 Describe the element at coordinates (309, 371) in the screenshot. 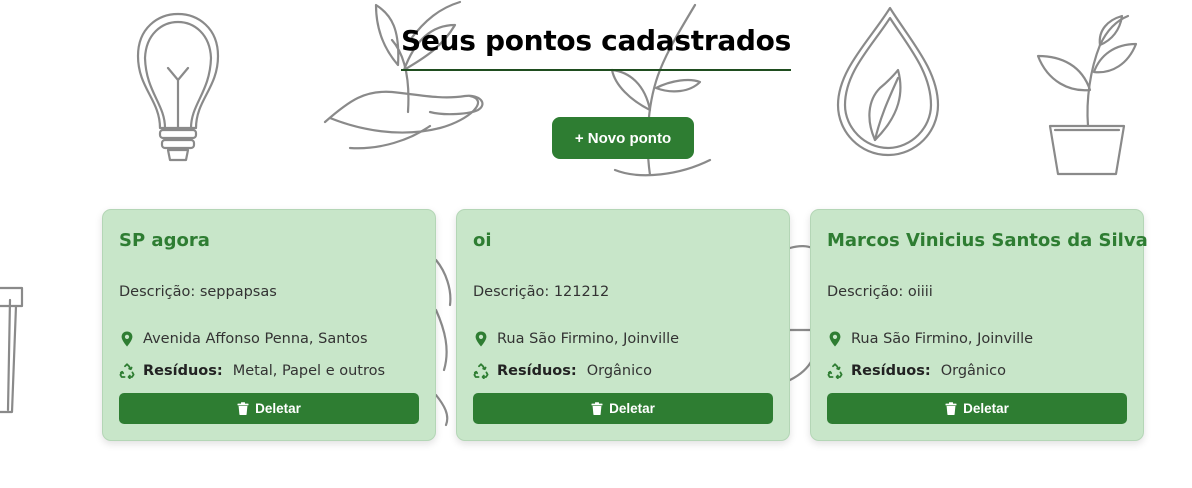

I see `waste-types: Metal, Papel e outros` at that location.